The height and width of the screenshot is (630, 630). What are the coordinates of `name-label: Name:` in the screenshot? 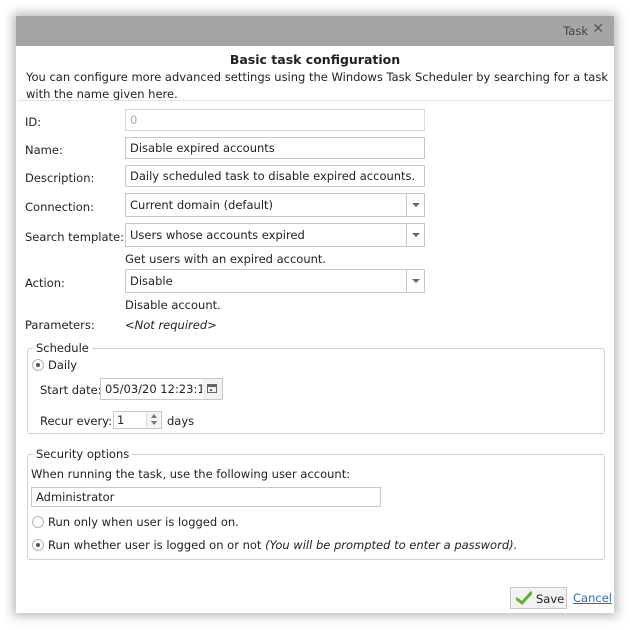 It's located at (44, 150).